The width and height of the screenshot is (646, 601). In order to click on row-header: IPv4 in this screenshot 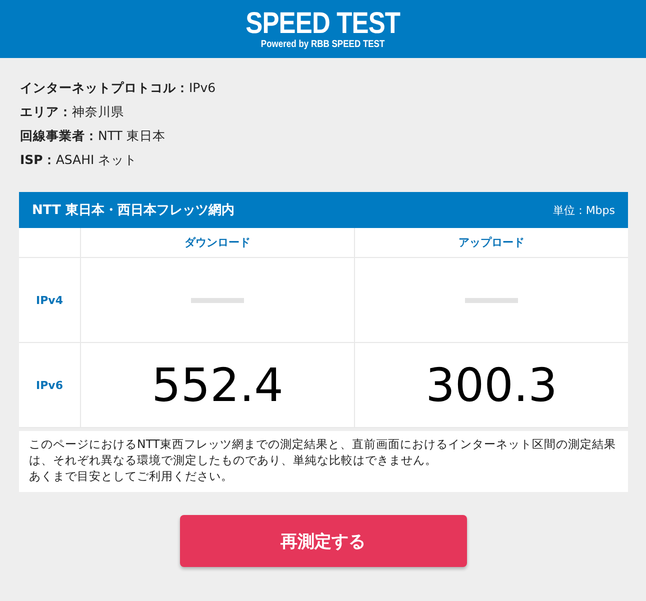, I will do `click(49, 300)`.